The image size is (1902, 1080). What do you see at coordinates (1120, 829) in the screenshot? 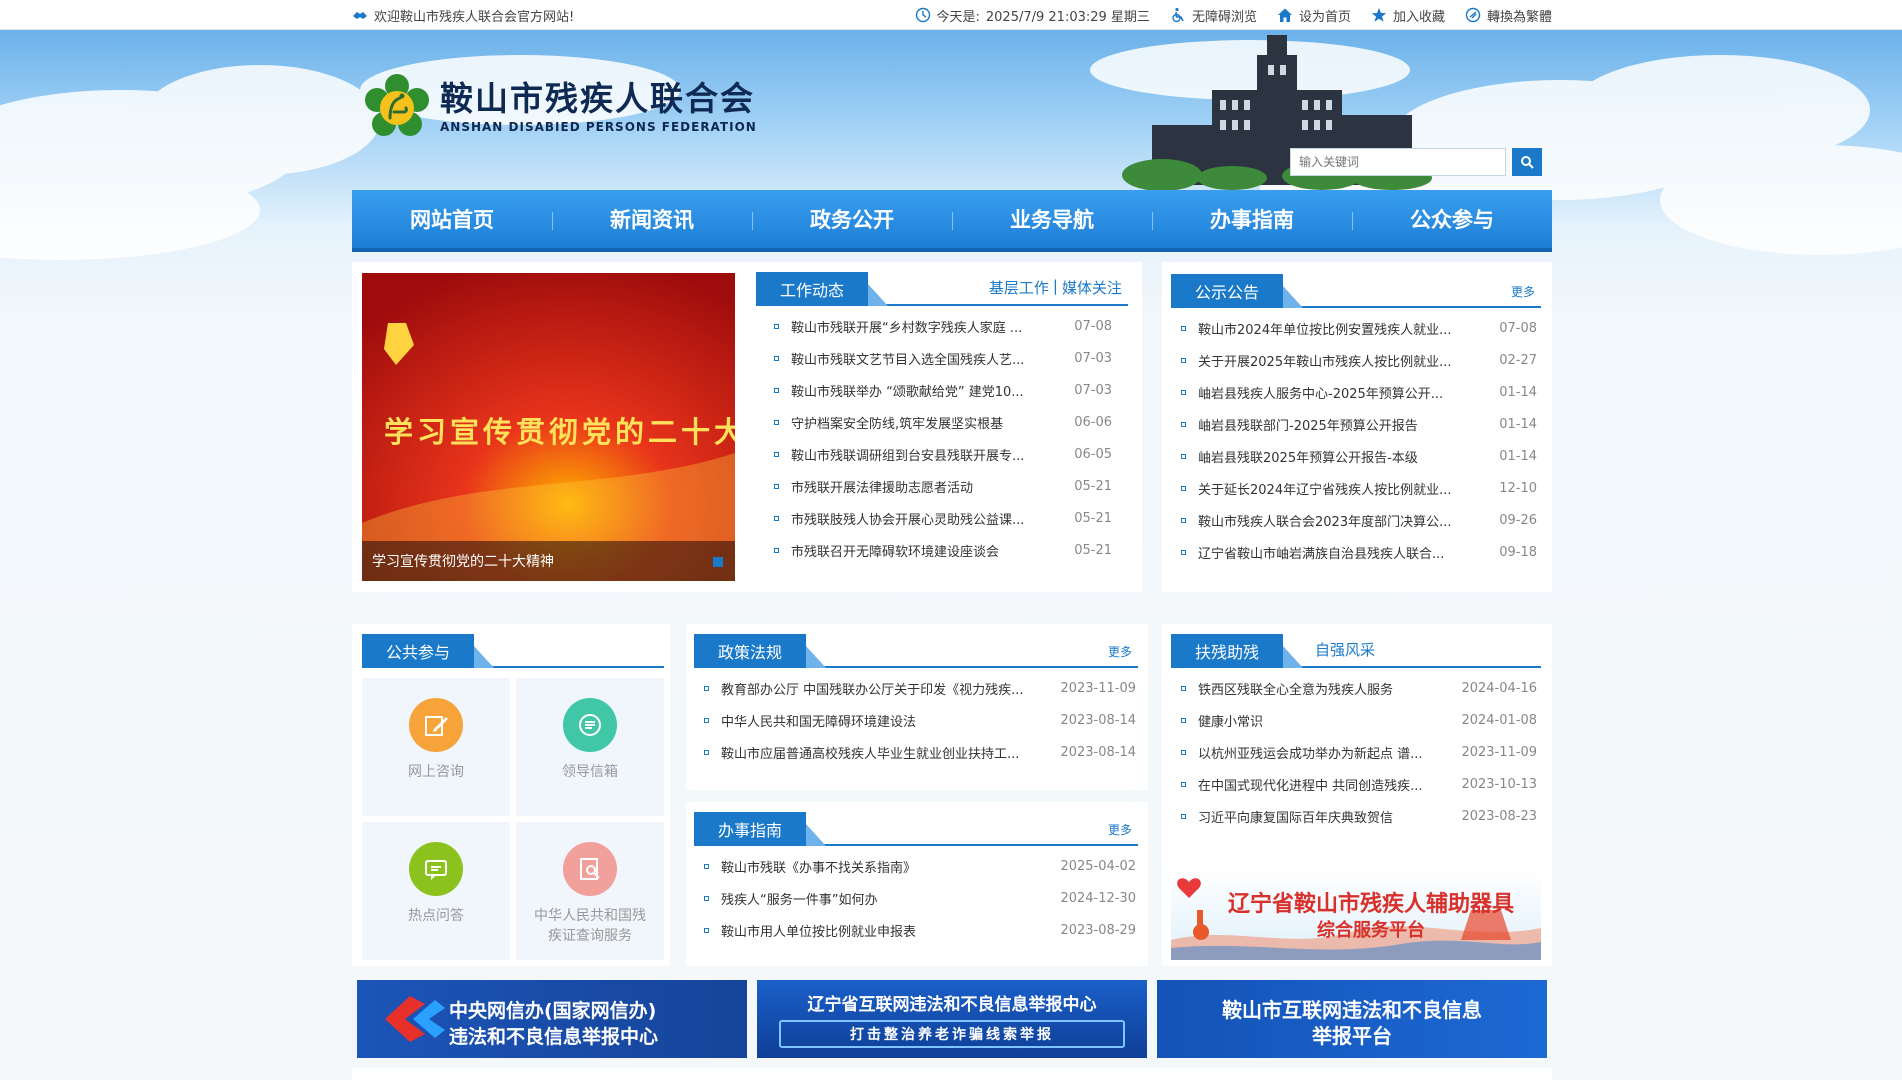
I see `guide-more-link: 更多` at bounding box center [1120, 829].